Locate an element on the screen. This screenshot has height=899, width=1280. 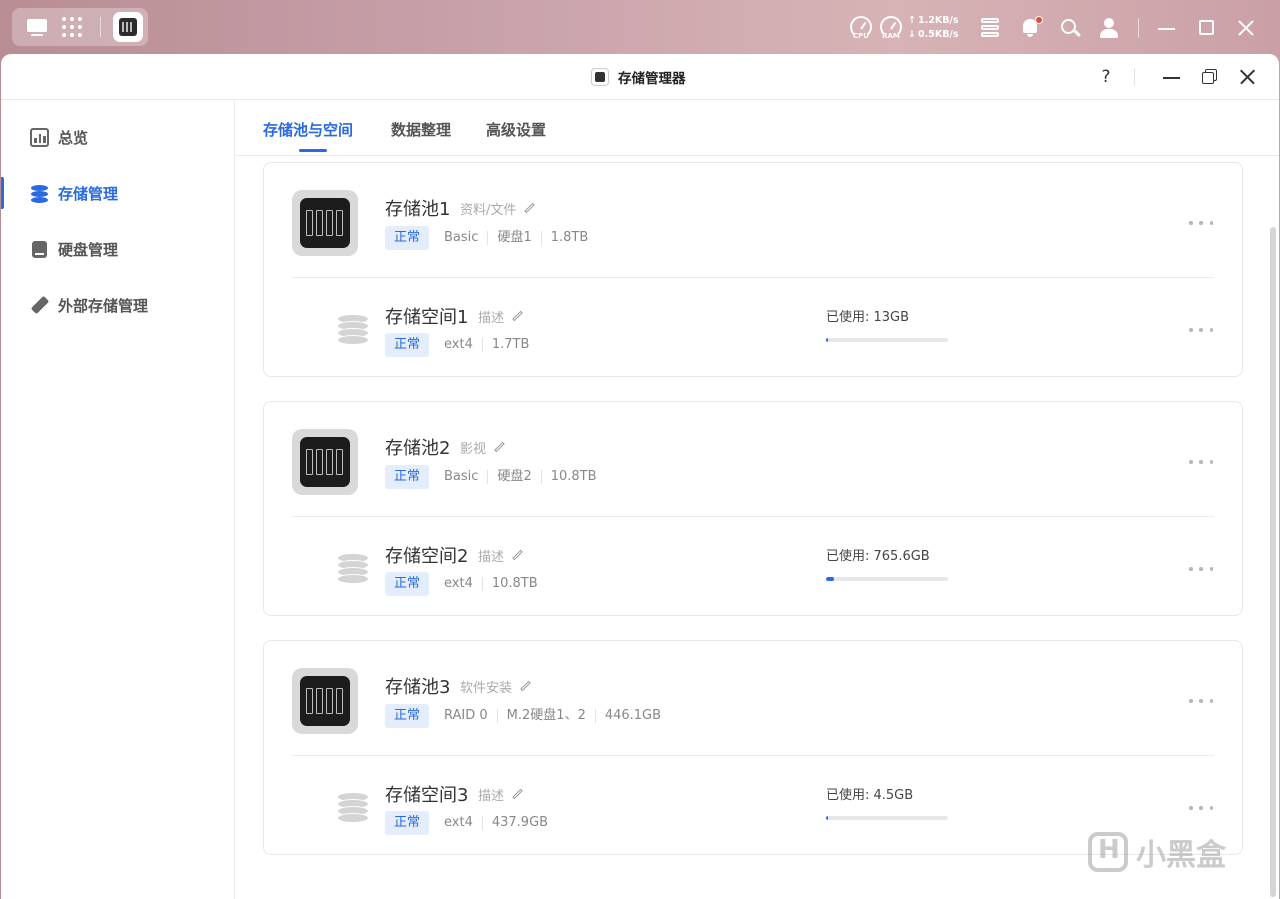
system-top-bar: CPU RAM ↑ 1.2KB/s ↓ 0.5KB/s is located at coordinates (640, 28).